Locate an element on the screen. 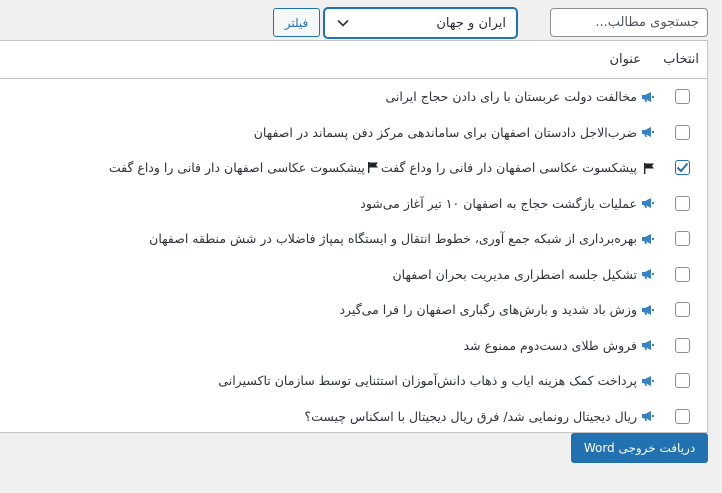 This screenshot has width=722, height=493. category-select-value: ایران و جهان is located at coordinates (471, 23).